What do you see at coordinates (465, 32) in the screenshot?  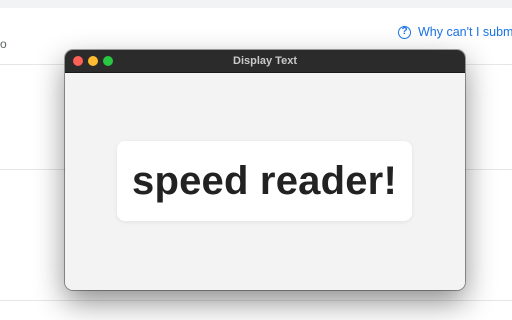 I see `help-link-label: Why can't I submi` at bounding box center [465, 32].